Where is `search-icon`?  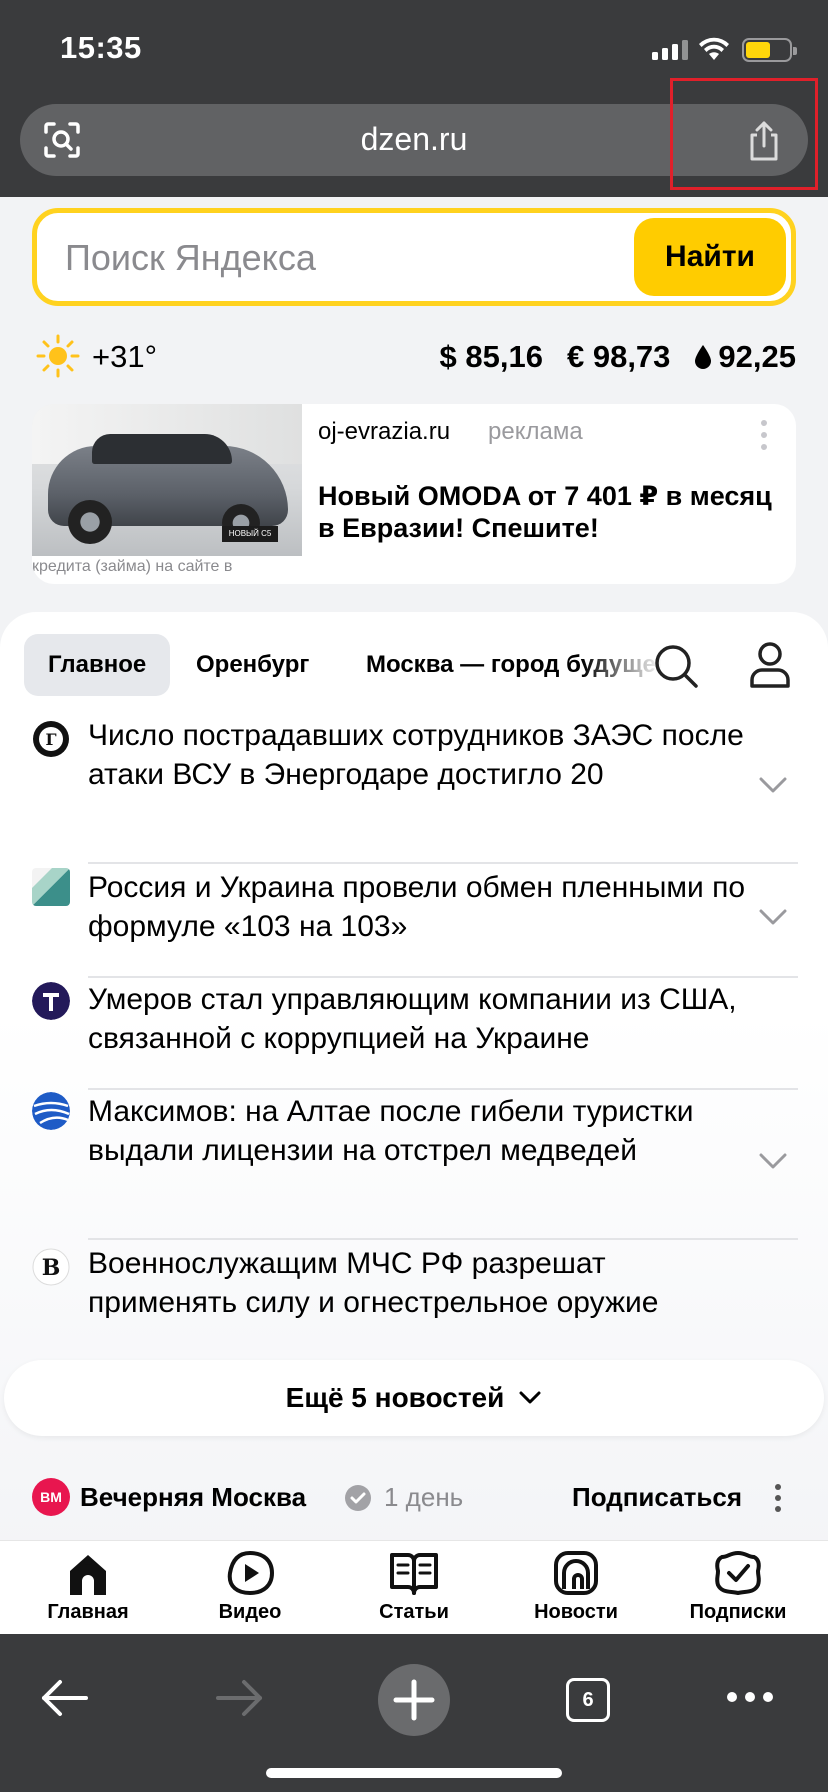 search-icon is located at coordinates (676, 666).